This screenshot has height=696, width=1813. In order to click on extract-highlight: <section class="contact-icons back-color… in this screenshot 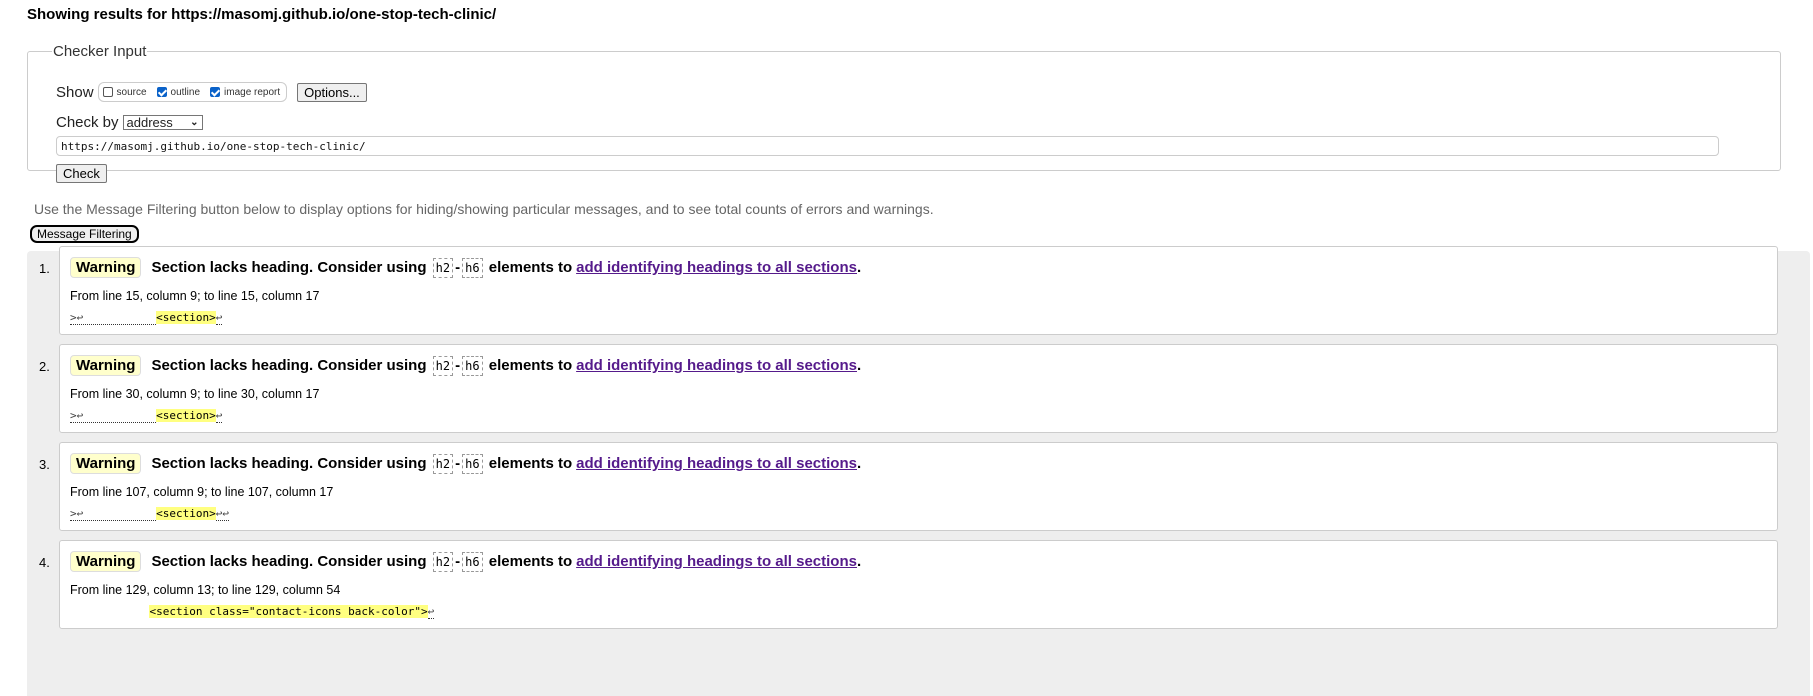, I will do `click(288, 611)`.